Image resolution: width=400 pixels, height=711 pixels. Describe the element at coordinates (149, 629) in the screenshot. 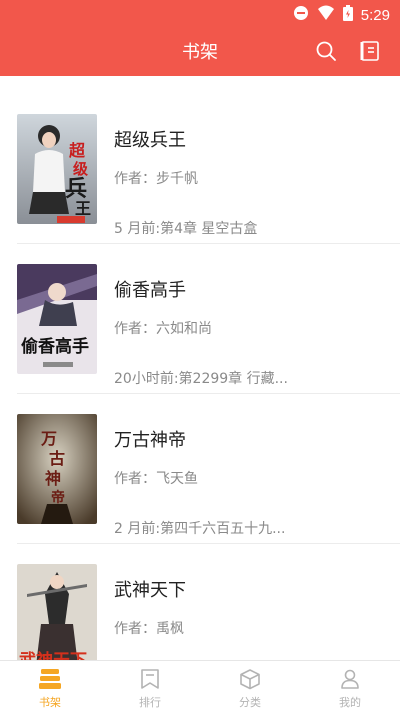

I see `book-author: 作者：禹枫` at that location.